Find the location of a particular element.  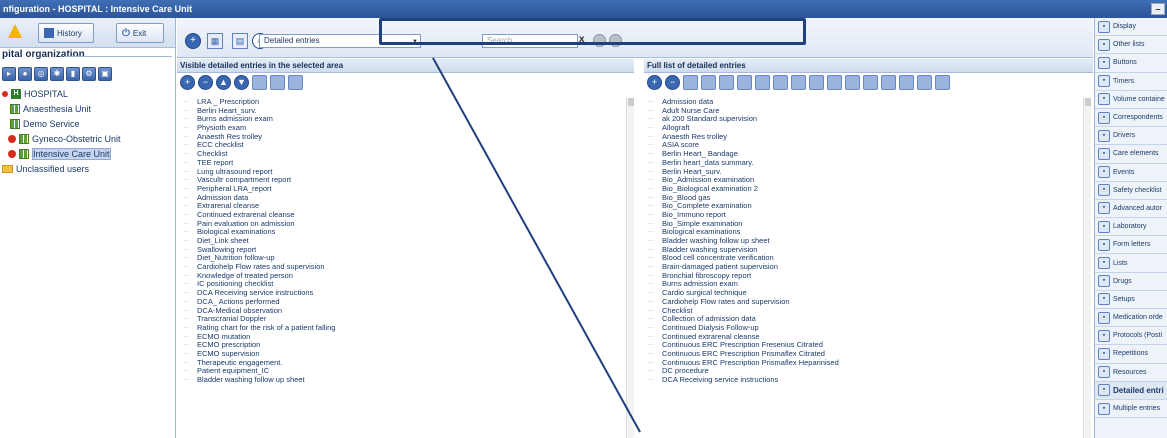

frame-icon is located at coordinates (852, 82).